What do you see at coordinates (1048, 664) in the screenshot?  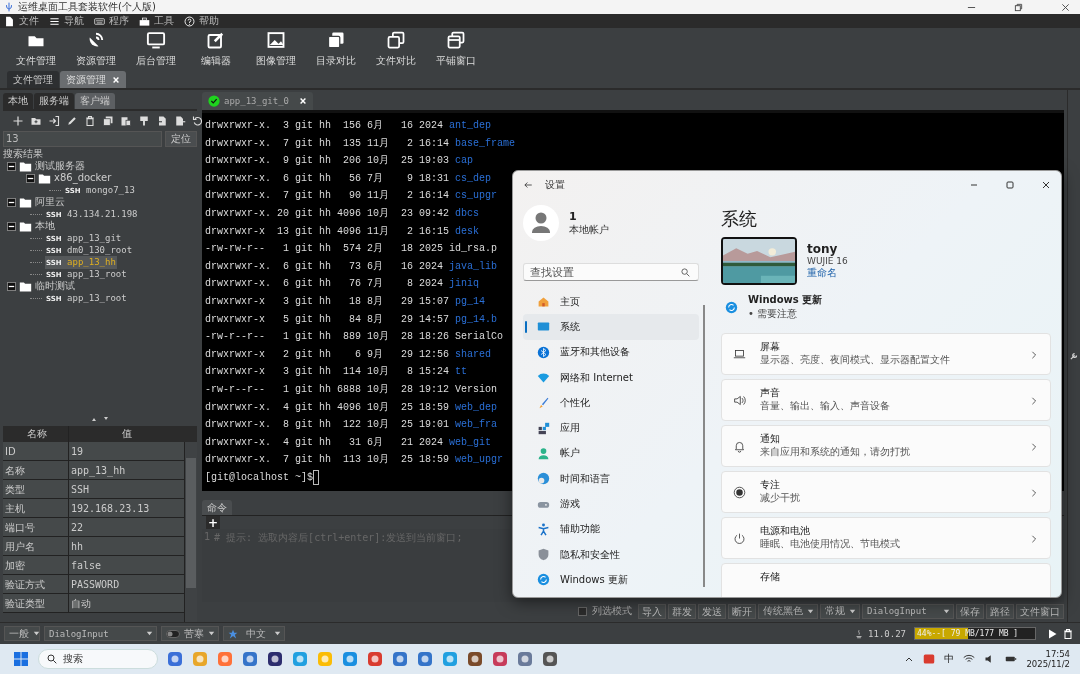 I see `clock-date: 2025/11/2` at bounding box center [1048, 664].